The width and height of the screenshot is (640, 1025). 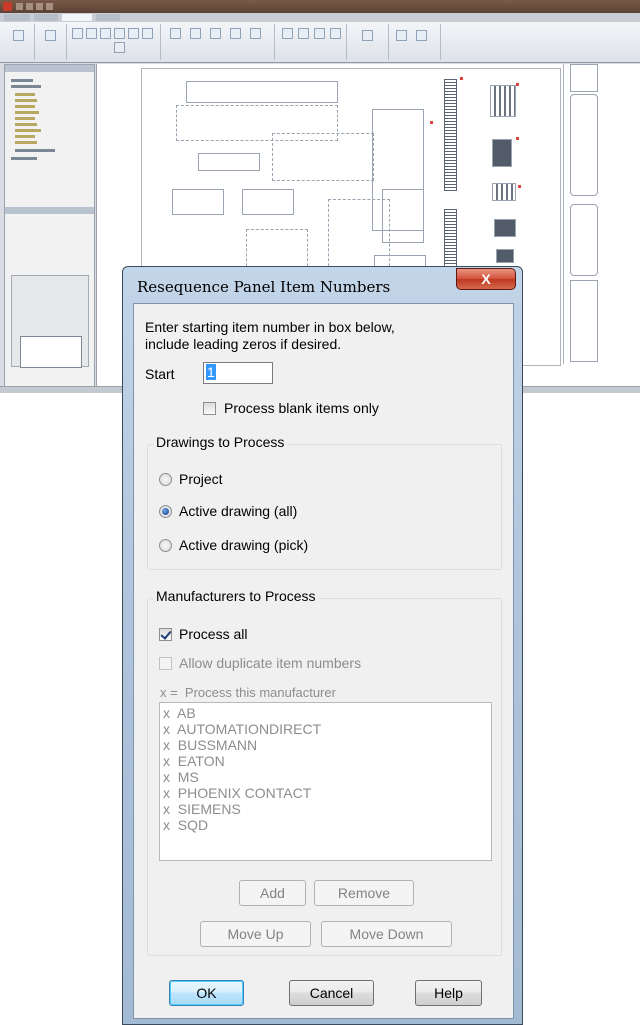 What do you see at coordinates (270, 327) in the screenshot?
I see `instructions-line-1: Enter starting item number in box below,` at bounding box center [270, 327].